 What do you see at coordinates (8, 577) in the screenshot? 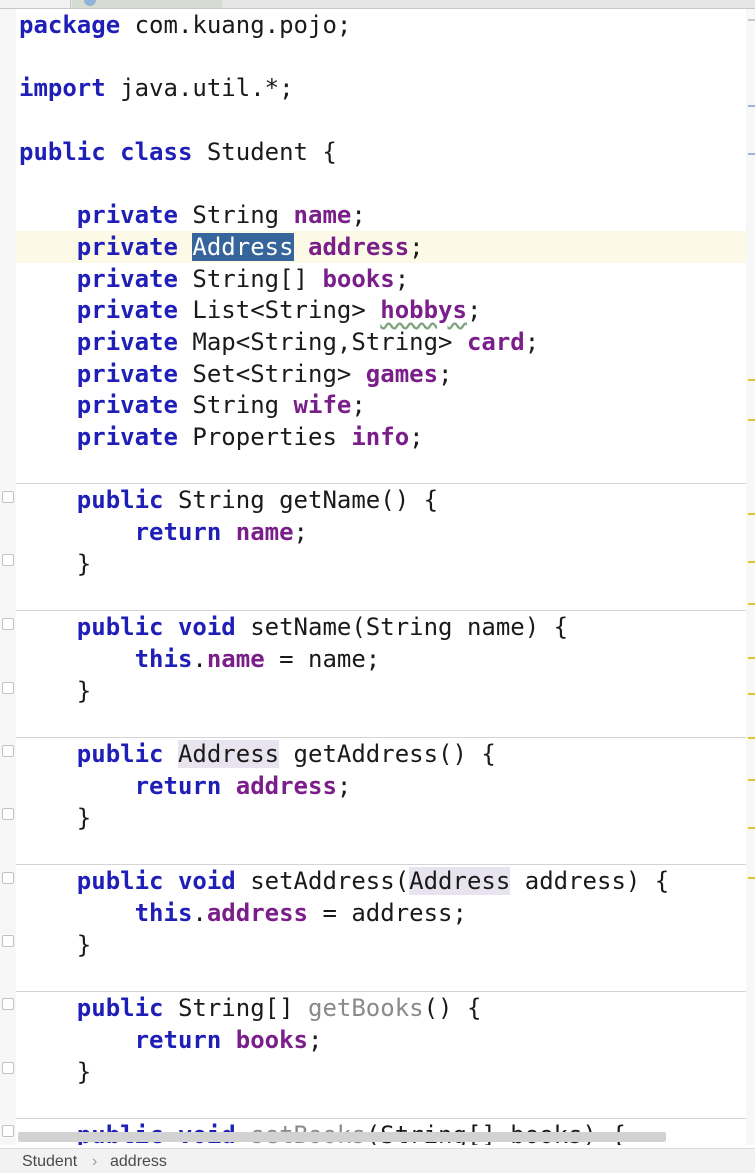
I see `editor-gutter` at bounding box center [8, 577].